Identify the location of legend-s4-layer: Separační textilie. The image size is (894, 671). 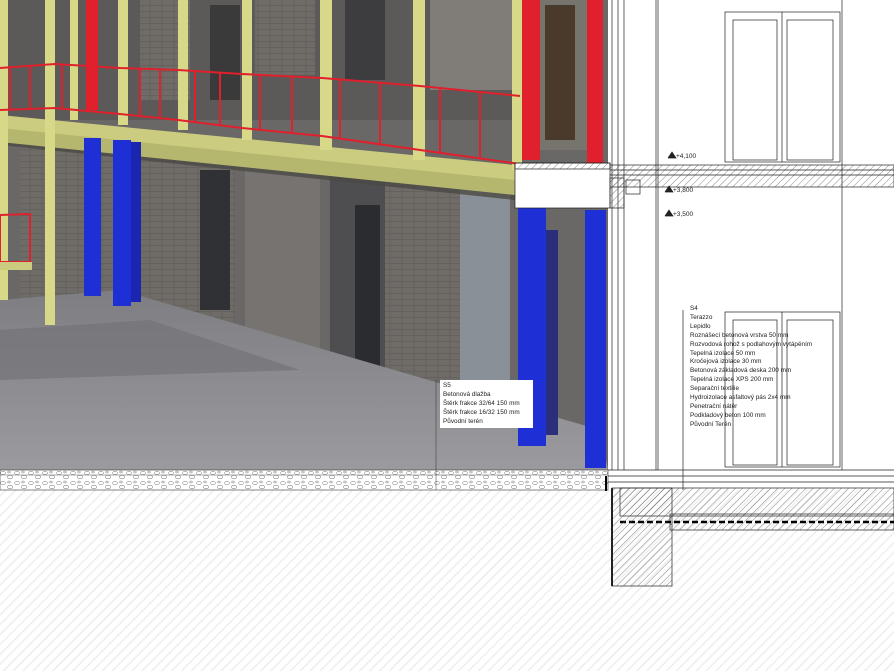
(715, 389).